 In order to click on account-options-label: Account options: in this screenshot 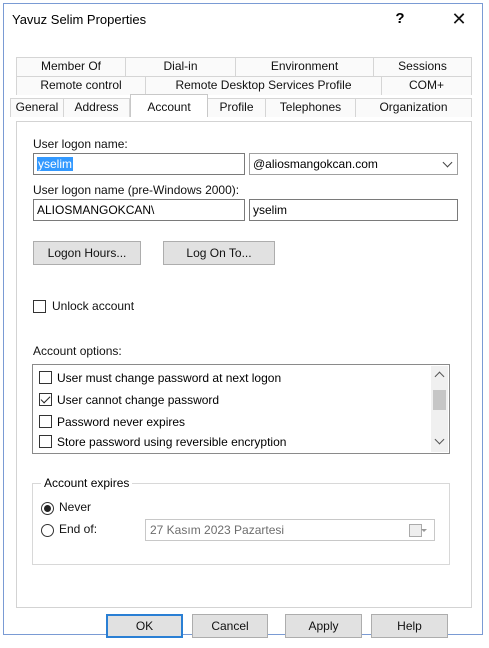, I will do `click(77, 351)`.